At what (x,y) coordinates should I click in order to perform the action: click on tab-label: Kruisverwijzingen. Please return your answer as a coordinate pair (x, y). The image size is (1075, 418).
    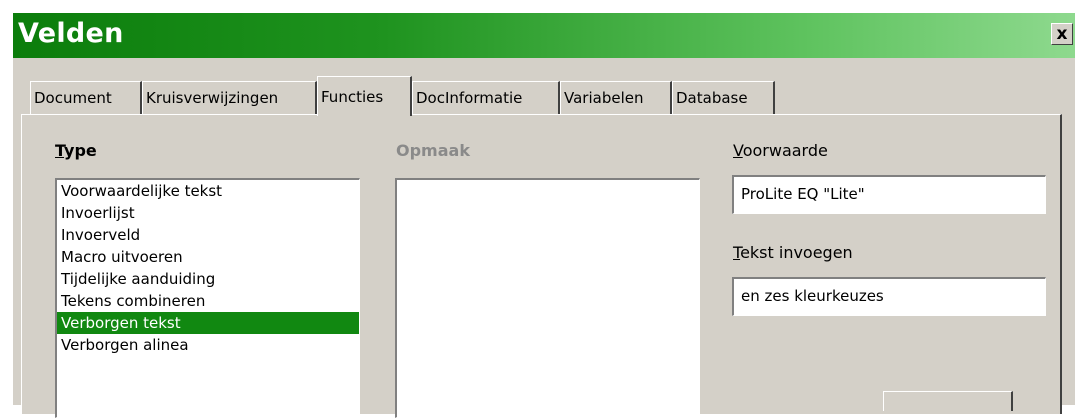
    Looking at the image, I should click on (212, 98).